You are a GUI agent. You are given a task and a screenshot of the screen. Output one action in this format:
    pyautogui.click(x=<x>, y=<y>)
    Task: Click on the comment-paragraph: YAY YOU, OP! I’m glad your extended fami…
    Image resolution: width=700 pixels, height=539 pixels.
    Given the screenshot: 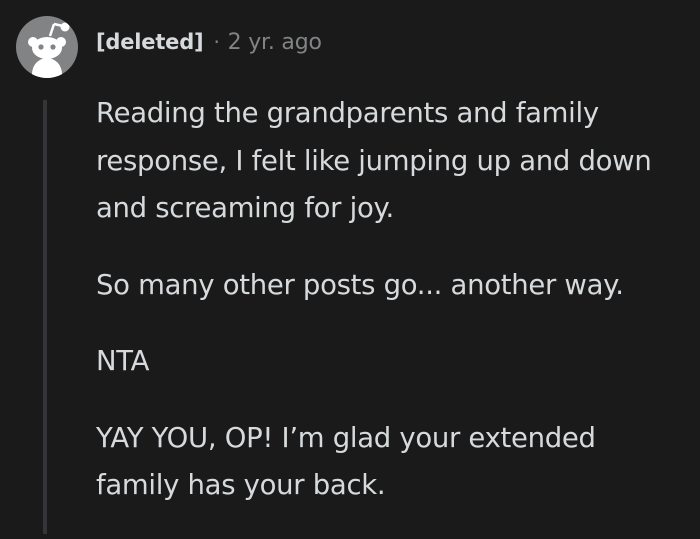 What is the action you would take?
    pyautogui.click(x=346, y=461)
    